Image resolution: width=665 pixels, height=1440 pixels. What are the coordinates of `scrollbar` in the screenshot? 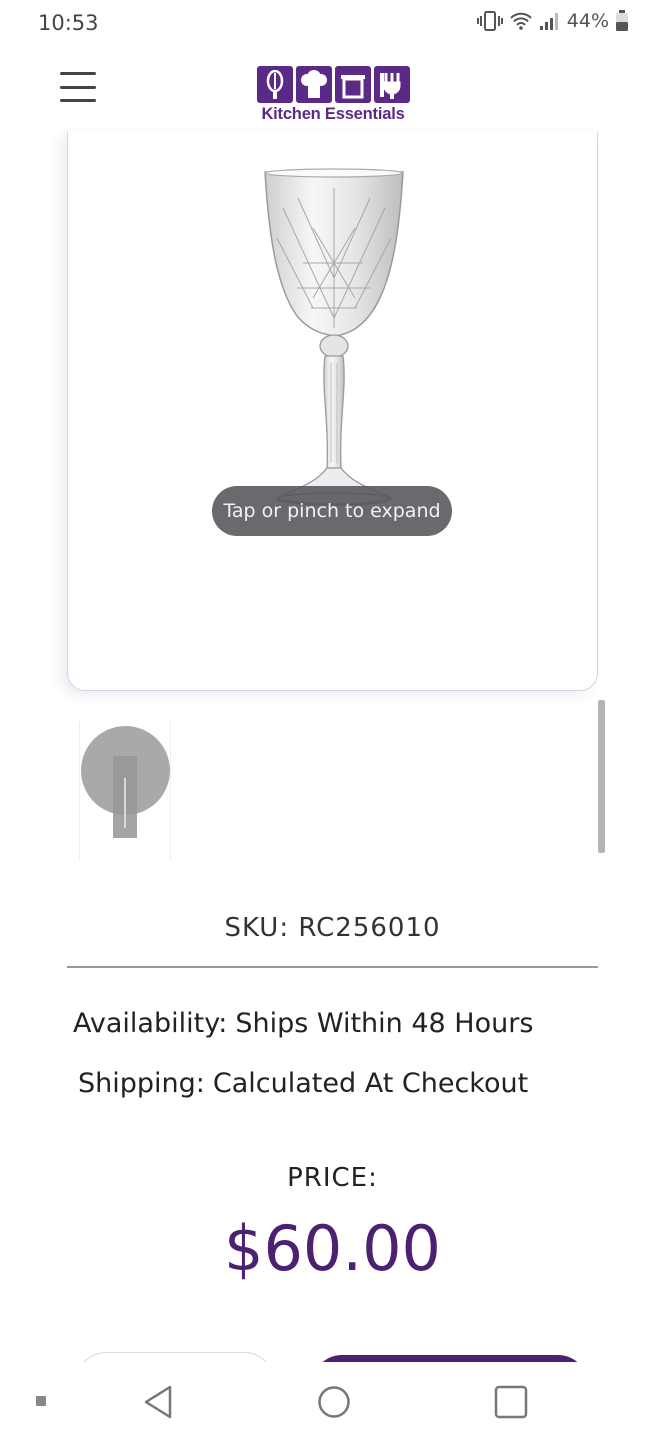 It's located at (601, 776).